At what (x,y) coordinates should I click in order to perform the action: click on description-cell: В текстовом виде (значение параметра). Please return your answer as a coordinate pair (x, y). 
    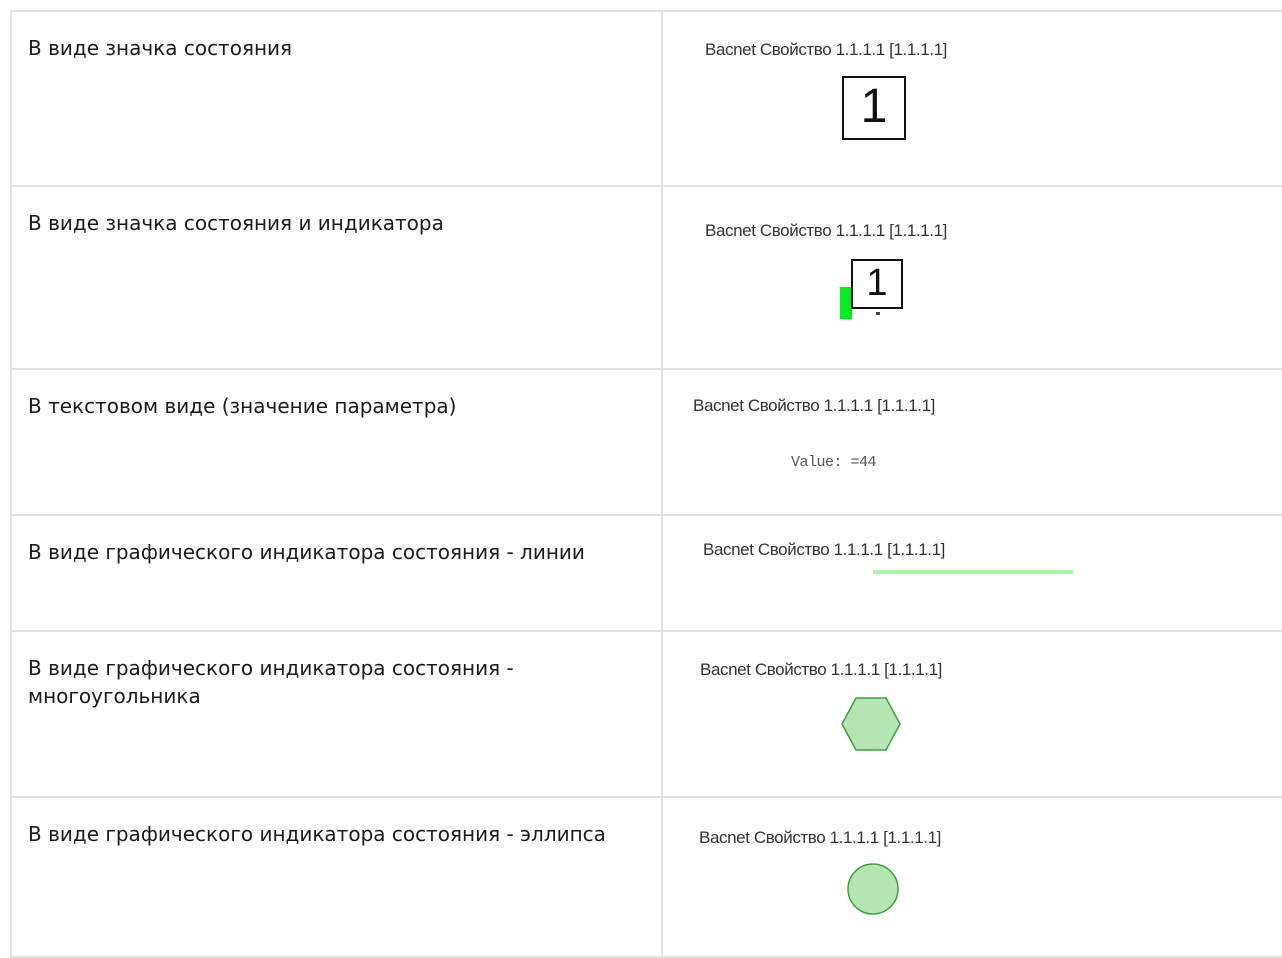
    Looking at the image, I should click on (336, 442).